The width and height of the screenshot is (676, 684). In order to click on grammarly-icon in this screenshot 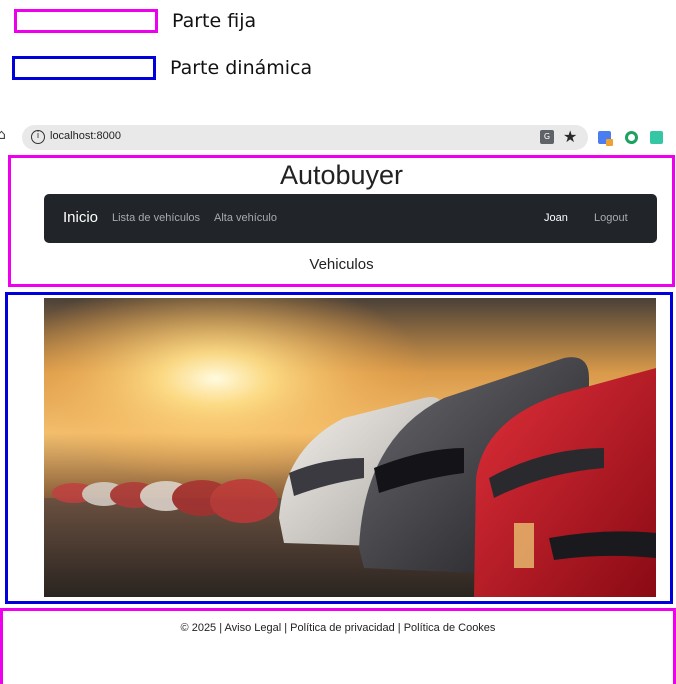, I will do `click(631, 137)`.